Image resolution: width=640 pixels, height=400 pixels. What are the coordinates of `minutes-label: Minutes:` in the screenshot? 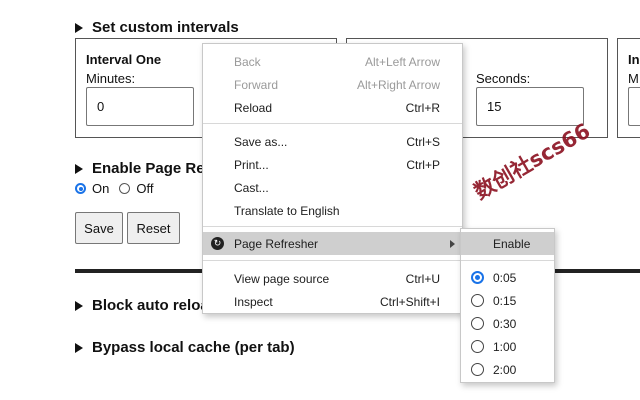 It's located at (111, 78).